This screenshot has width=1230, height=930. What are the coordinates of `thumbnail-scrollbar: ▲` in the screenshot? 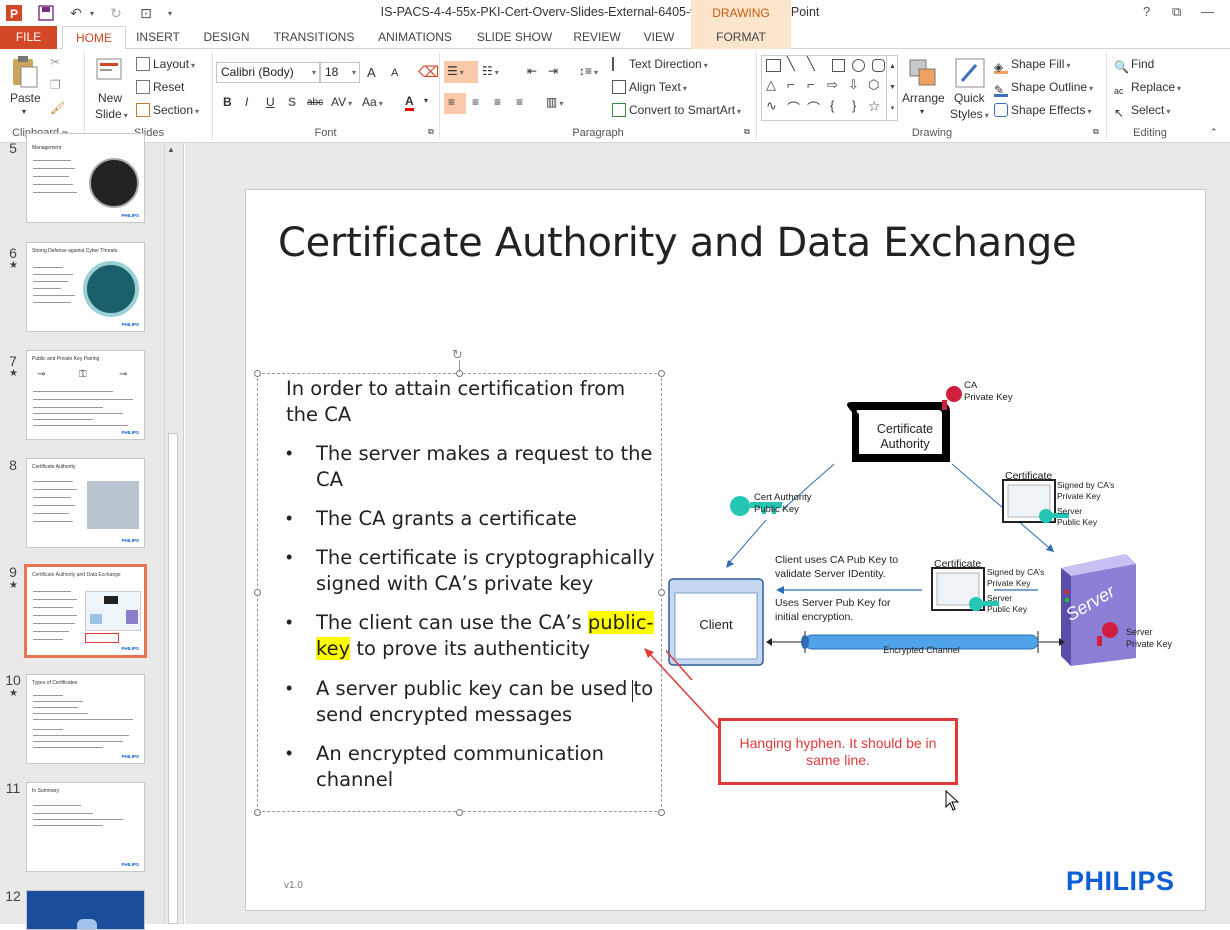 It's located at (172, 533).